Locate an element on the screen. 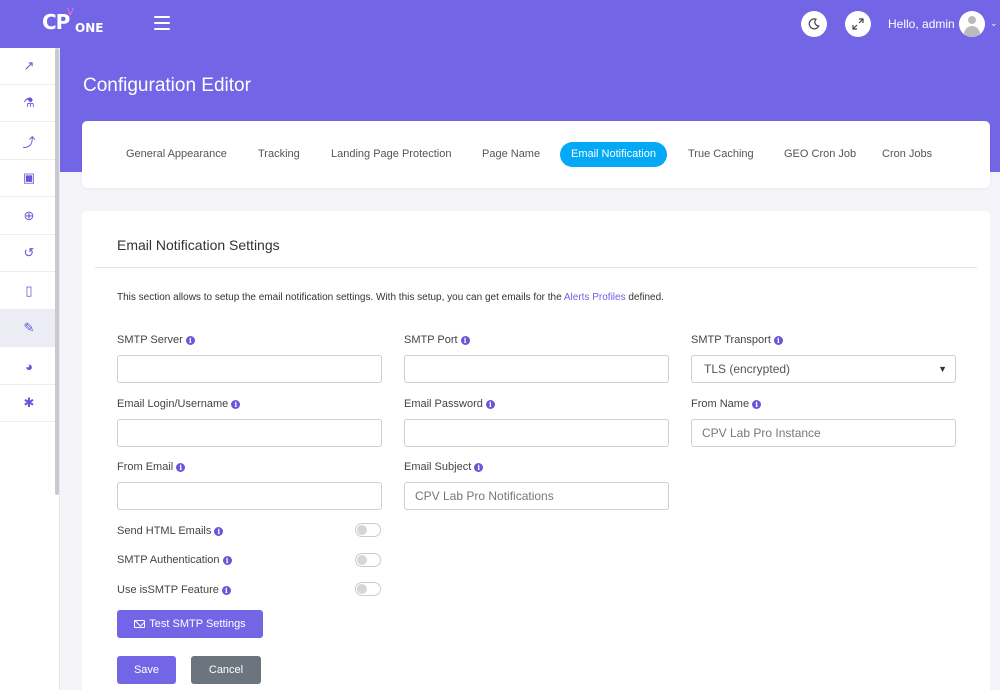  sidebar-item-flask: ⚗ is located at coordinates (29, 103).